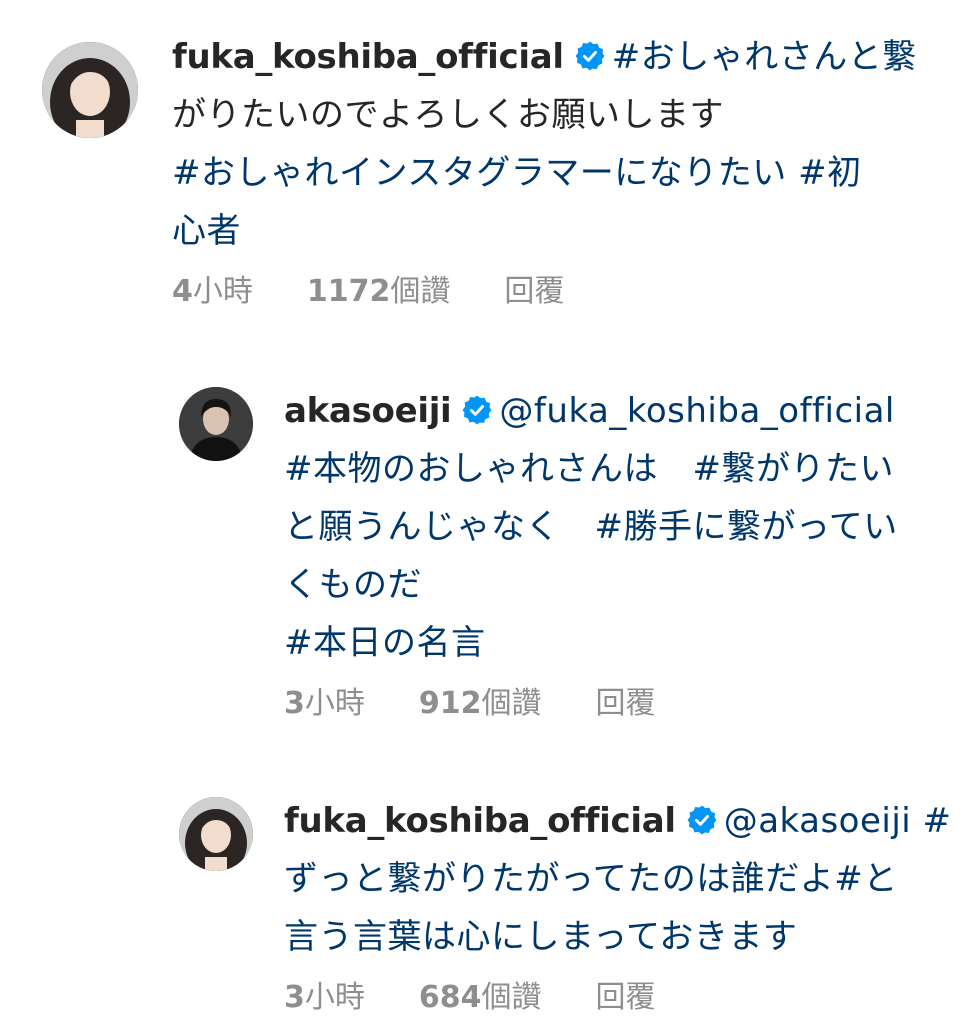  I want to click on likes-number: 912, so click(450, 703).